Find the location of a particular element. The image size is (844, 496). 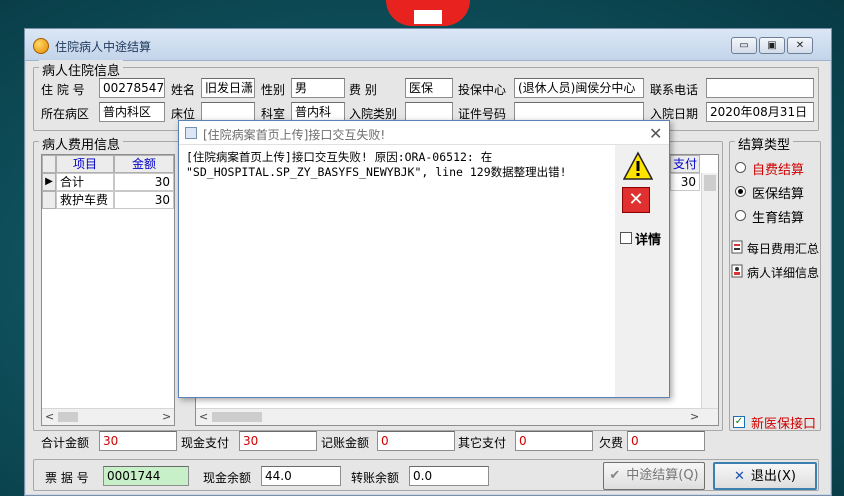

table-row-item: 救护车费 is located at coordinates (85, 200).